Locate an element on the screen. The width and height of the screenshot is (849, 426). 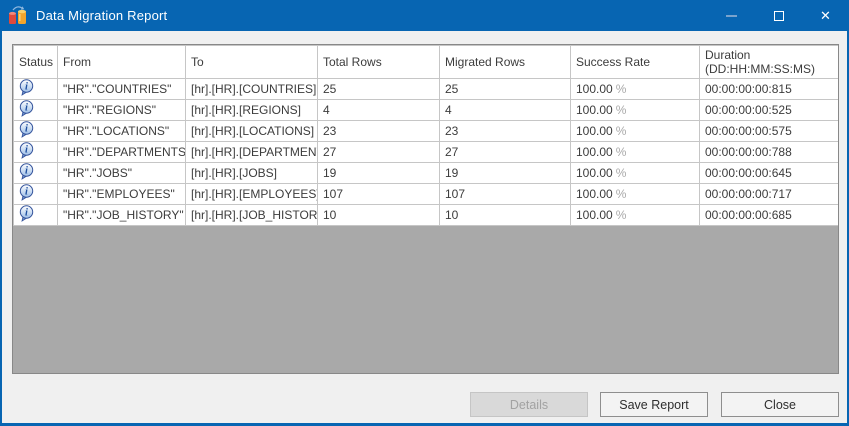
close-icon: ✕ is located at coordinates (825, 15).